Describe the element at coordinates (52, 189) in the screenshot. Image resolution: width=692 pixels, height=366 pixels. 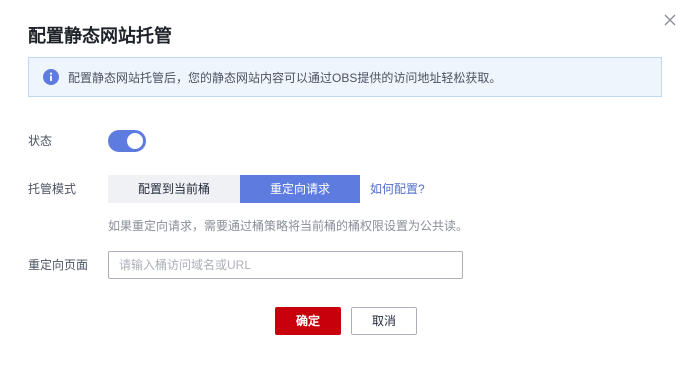
I see `mode-label: 托管模式` at that location.